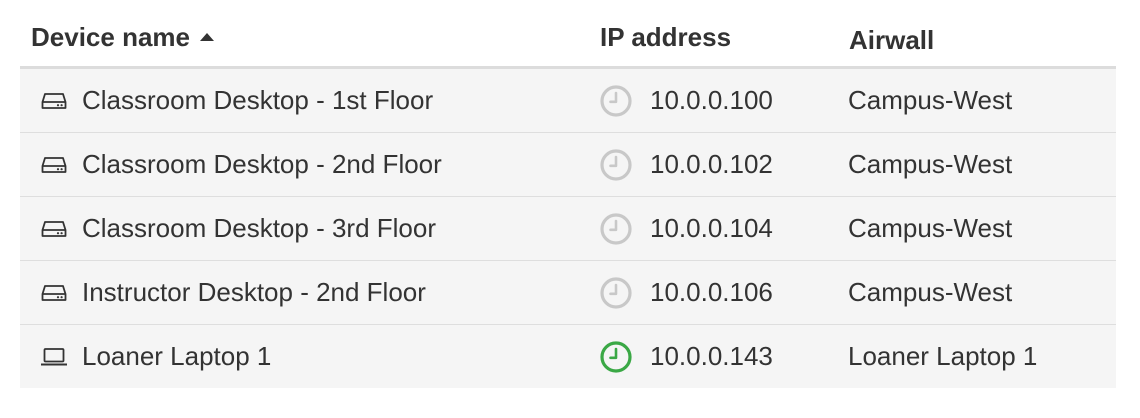 The width and height of the screenshot is (1140, 418). Describe the element at coordinates (258, 100) in the screenshot. I see `device-name: Classroom Desktop - 1st Floor` at that location.